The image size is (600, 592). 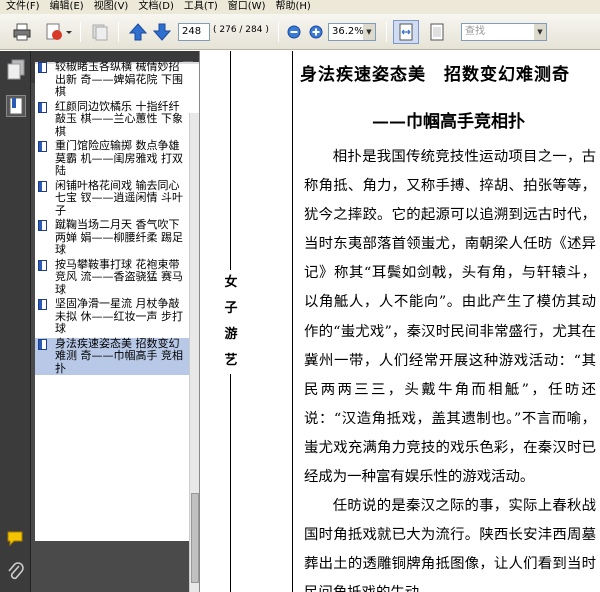 I want to click on create-pdf-icon, so click(x=59, y=31).